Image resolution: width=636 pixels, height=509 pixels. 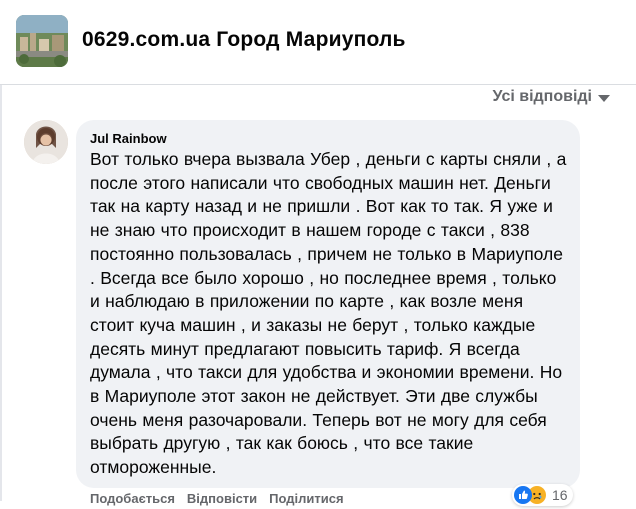 What do you see at coordinates (604, 98) in the screenshot?
I see `caret-down-icon` at bounding box center [604, 98].